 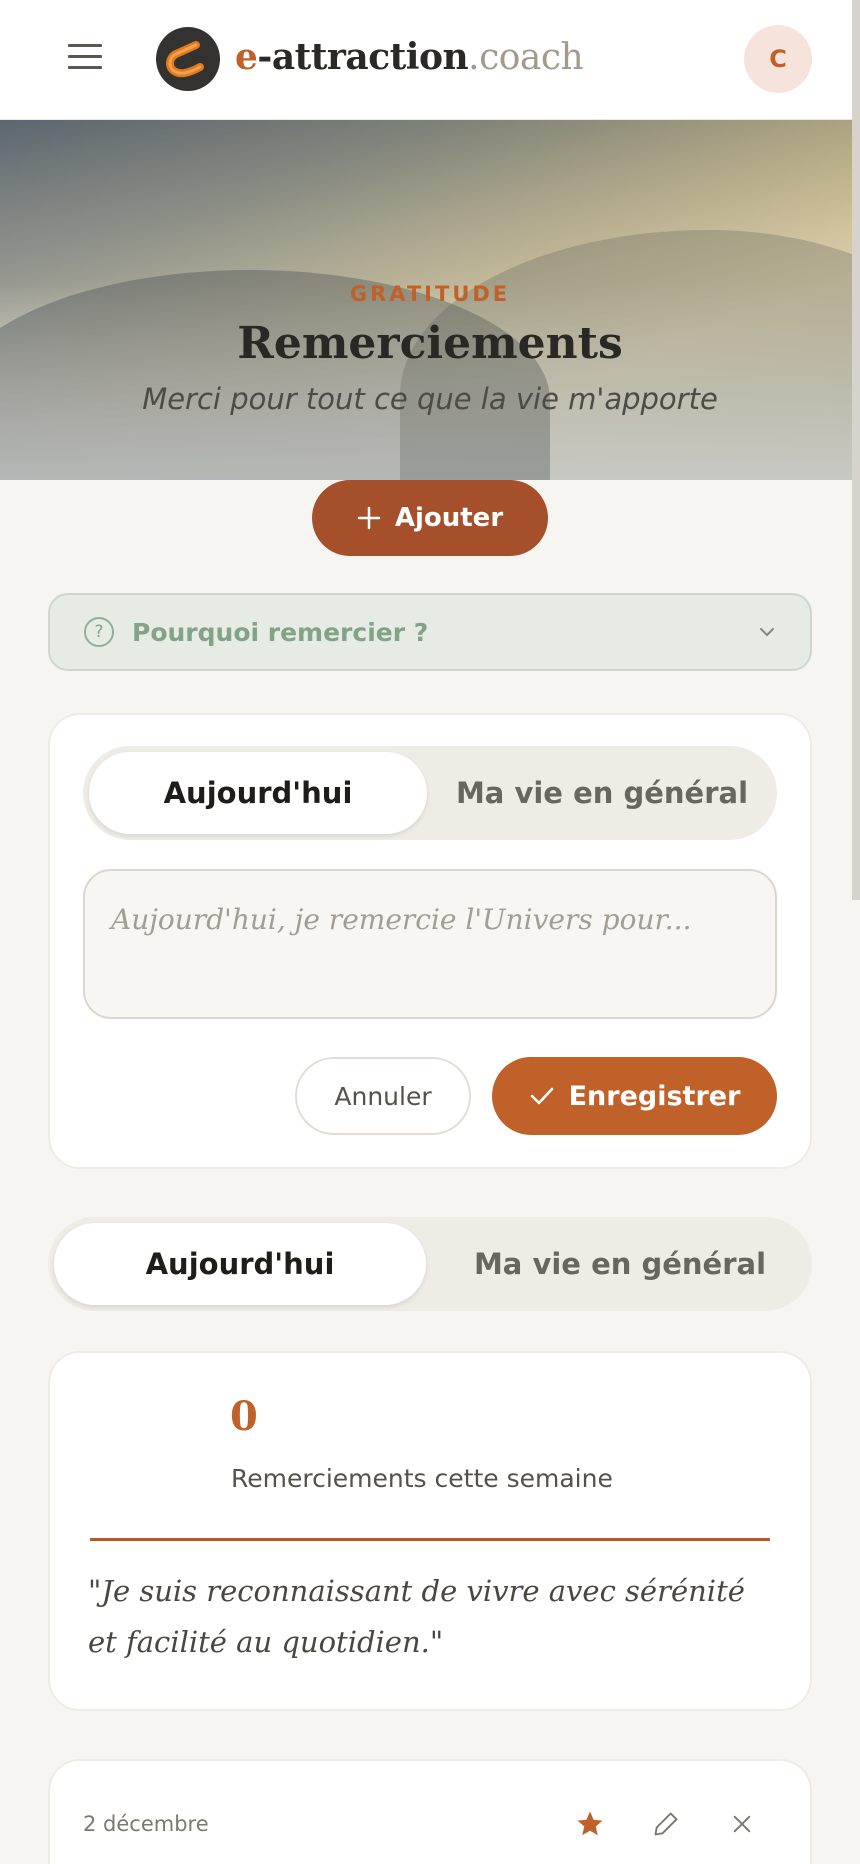 What do you see at coordinates (430, 793) in the screenshot?
I see `form-scope-toggle: Aujourd'hui Ma vie en général` at bounding box center [430, 793].